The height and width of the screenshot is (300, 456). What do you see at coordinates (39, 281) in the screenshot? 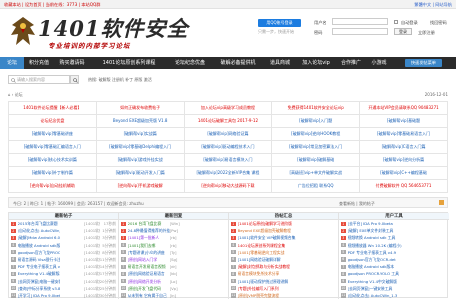
I see `list-item-title: [去网页弹窗]电脑一键安装工具` at bounding box center [39, 281].